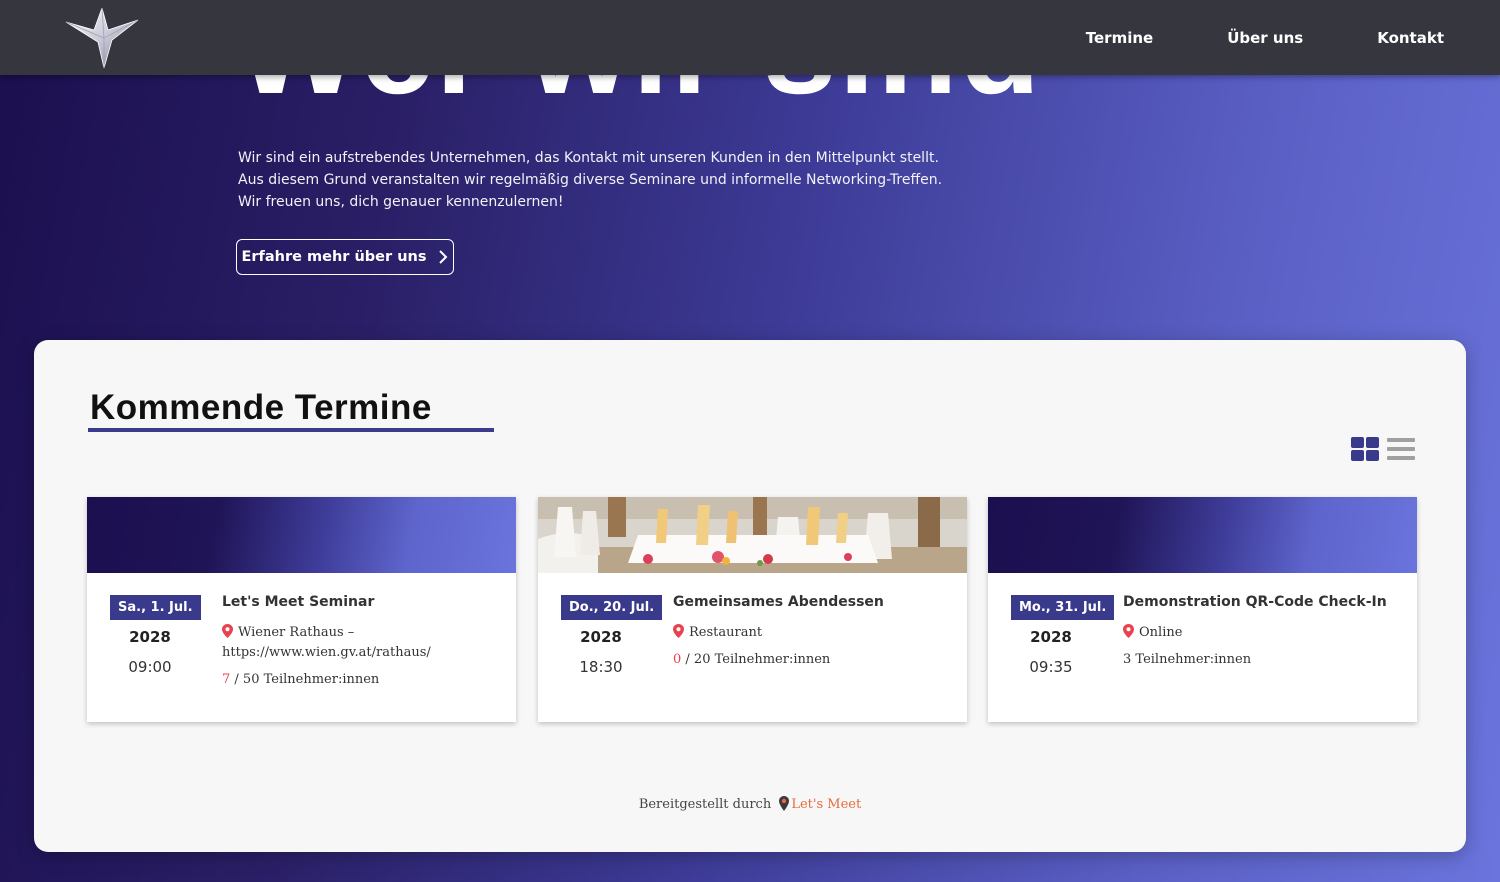 This screenshot has height=882, width=1500. Describe the element at coordinates (601, 667) in the screenshot. I see `event-time: 18:30` at that location.